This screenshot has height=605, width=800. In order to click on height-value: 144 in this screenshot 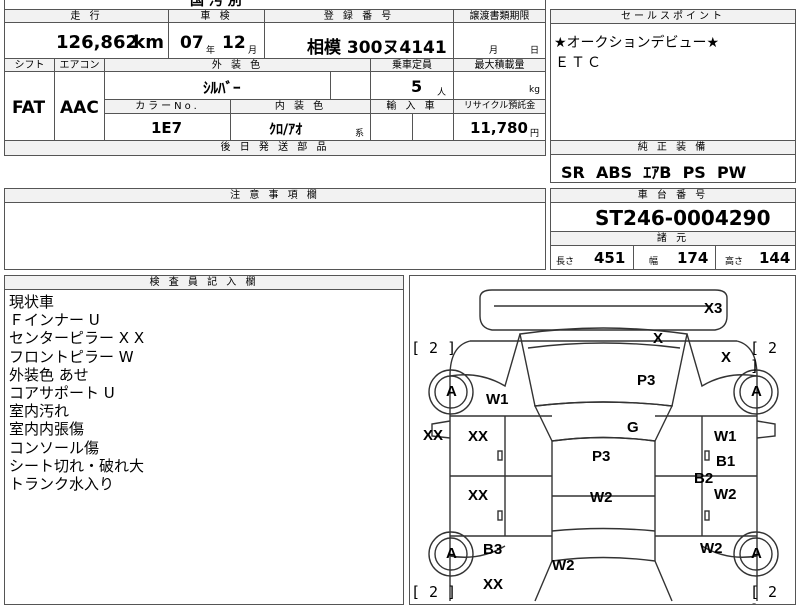, I will do `click(775, 258)`.